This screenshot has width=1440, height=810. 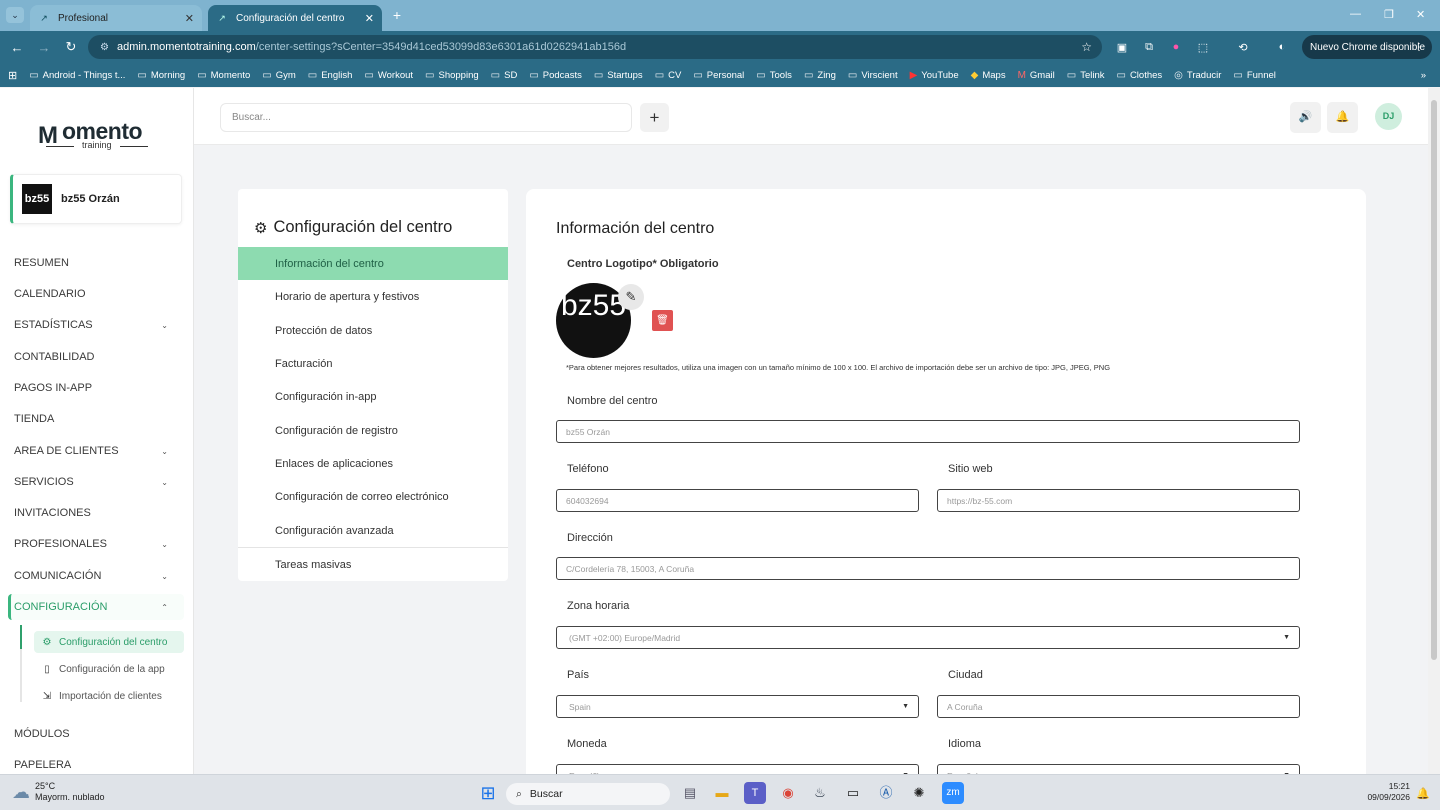 What do you see at coordinates (99, 734) in the screenshot?
I see `nav-modulos: MÓDULOS` at bounding box center [99, 734].